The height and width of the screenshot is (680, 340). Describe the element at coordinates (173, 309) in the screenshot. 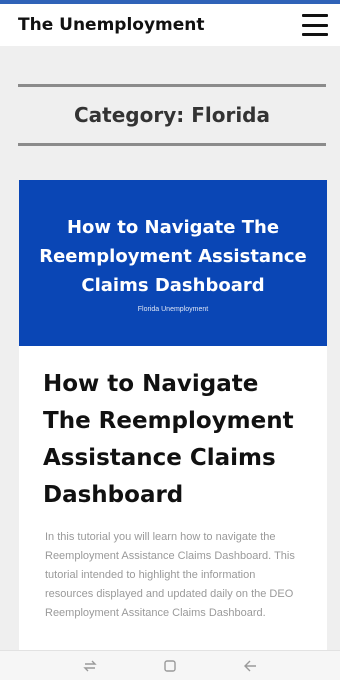

I see `banner-subtitle: Florida Unemployment` at that location.